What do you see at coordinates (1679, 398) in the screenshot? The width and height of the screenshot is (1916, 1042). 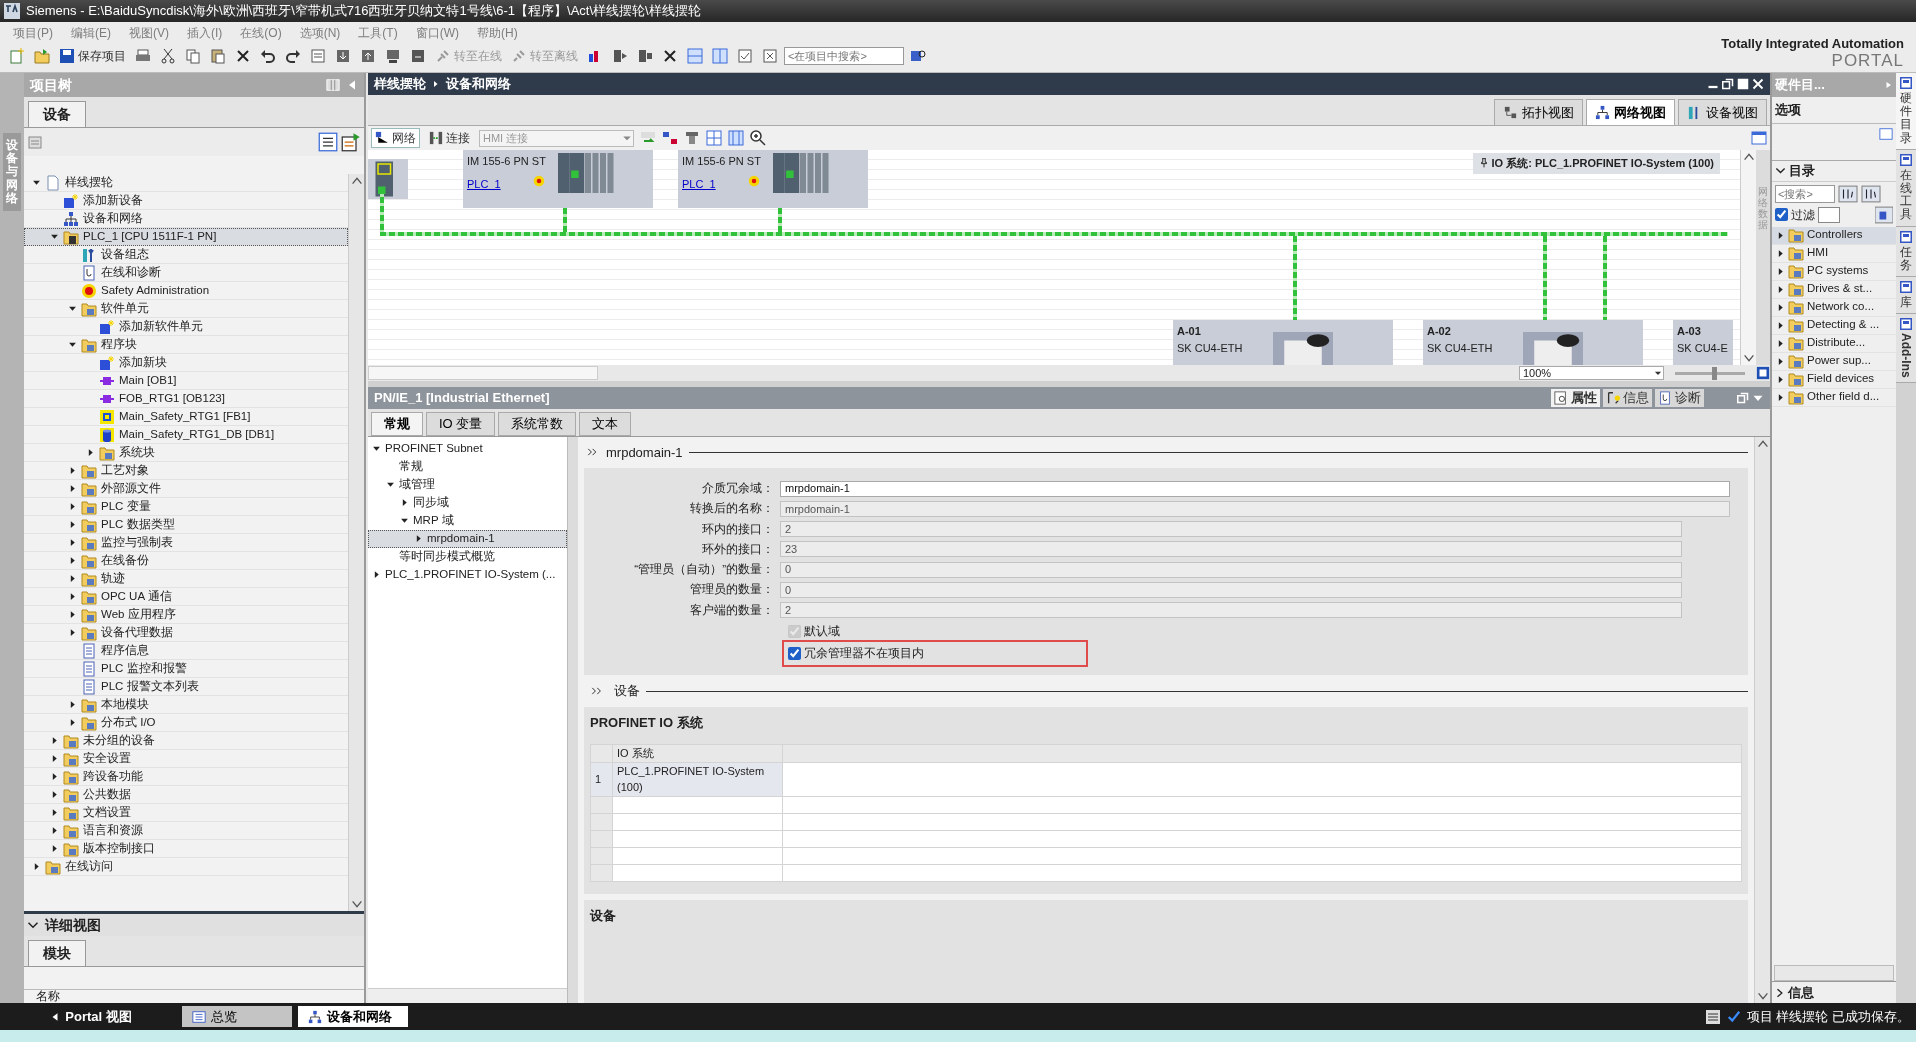 I see `panel-tab: 诊断` at bounding box center [1679, 398].